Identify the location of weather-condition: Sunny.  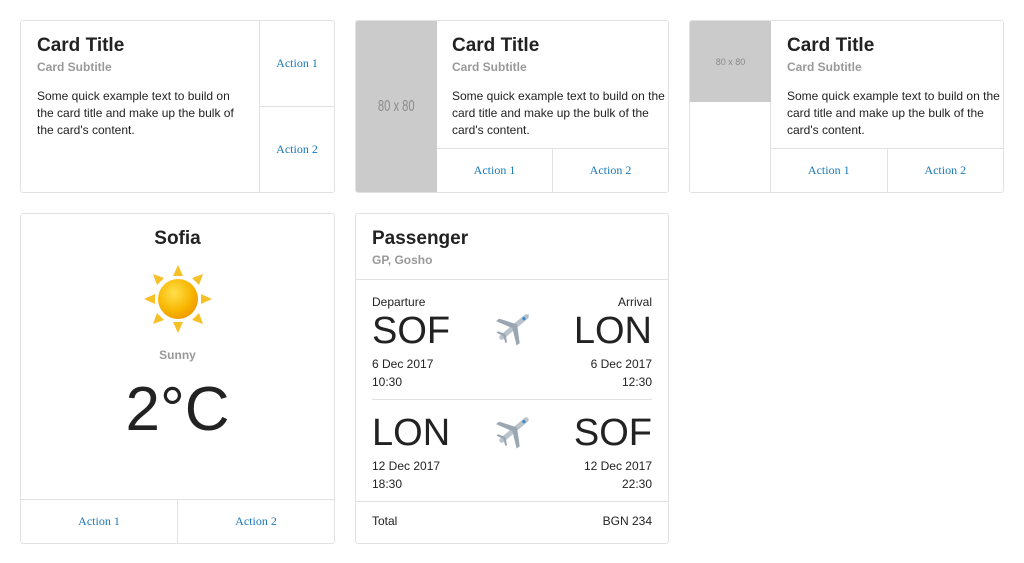
(177, 355).